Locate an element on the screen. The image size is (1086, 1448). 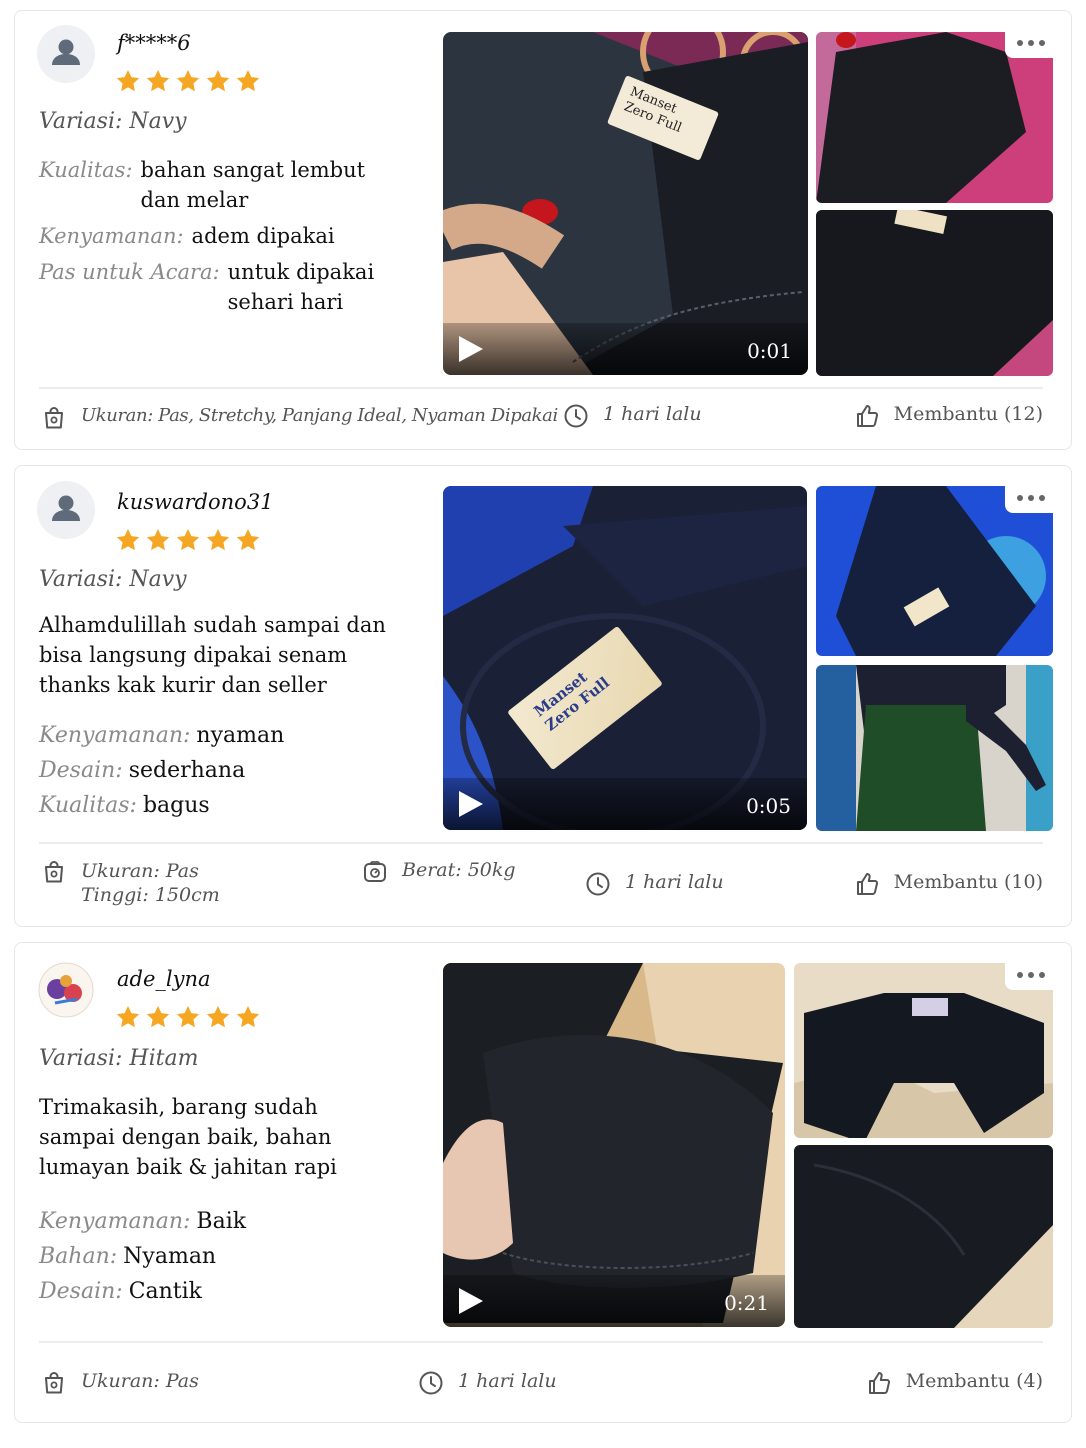
variation-label: Variasi: Hitam is located at coordinates (119, 1058).